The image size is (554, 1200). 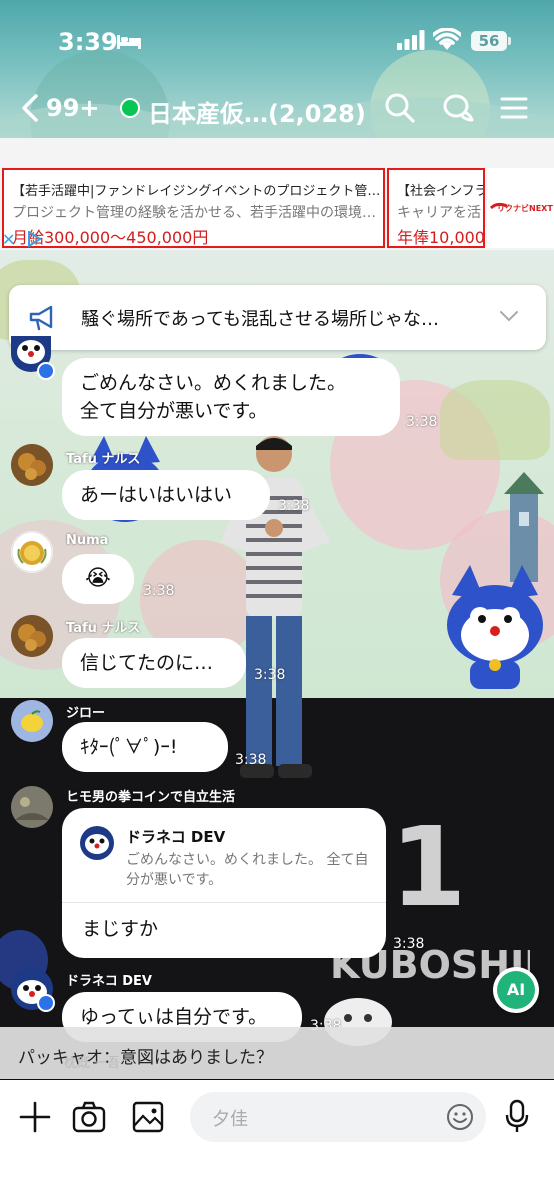 What do you see at coordinates (277, 40) in the screenshot?
I see `status-bar: 3:39 56` at bounding box center [277, 40].